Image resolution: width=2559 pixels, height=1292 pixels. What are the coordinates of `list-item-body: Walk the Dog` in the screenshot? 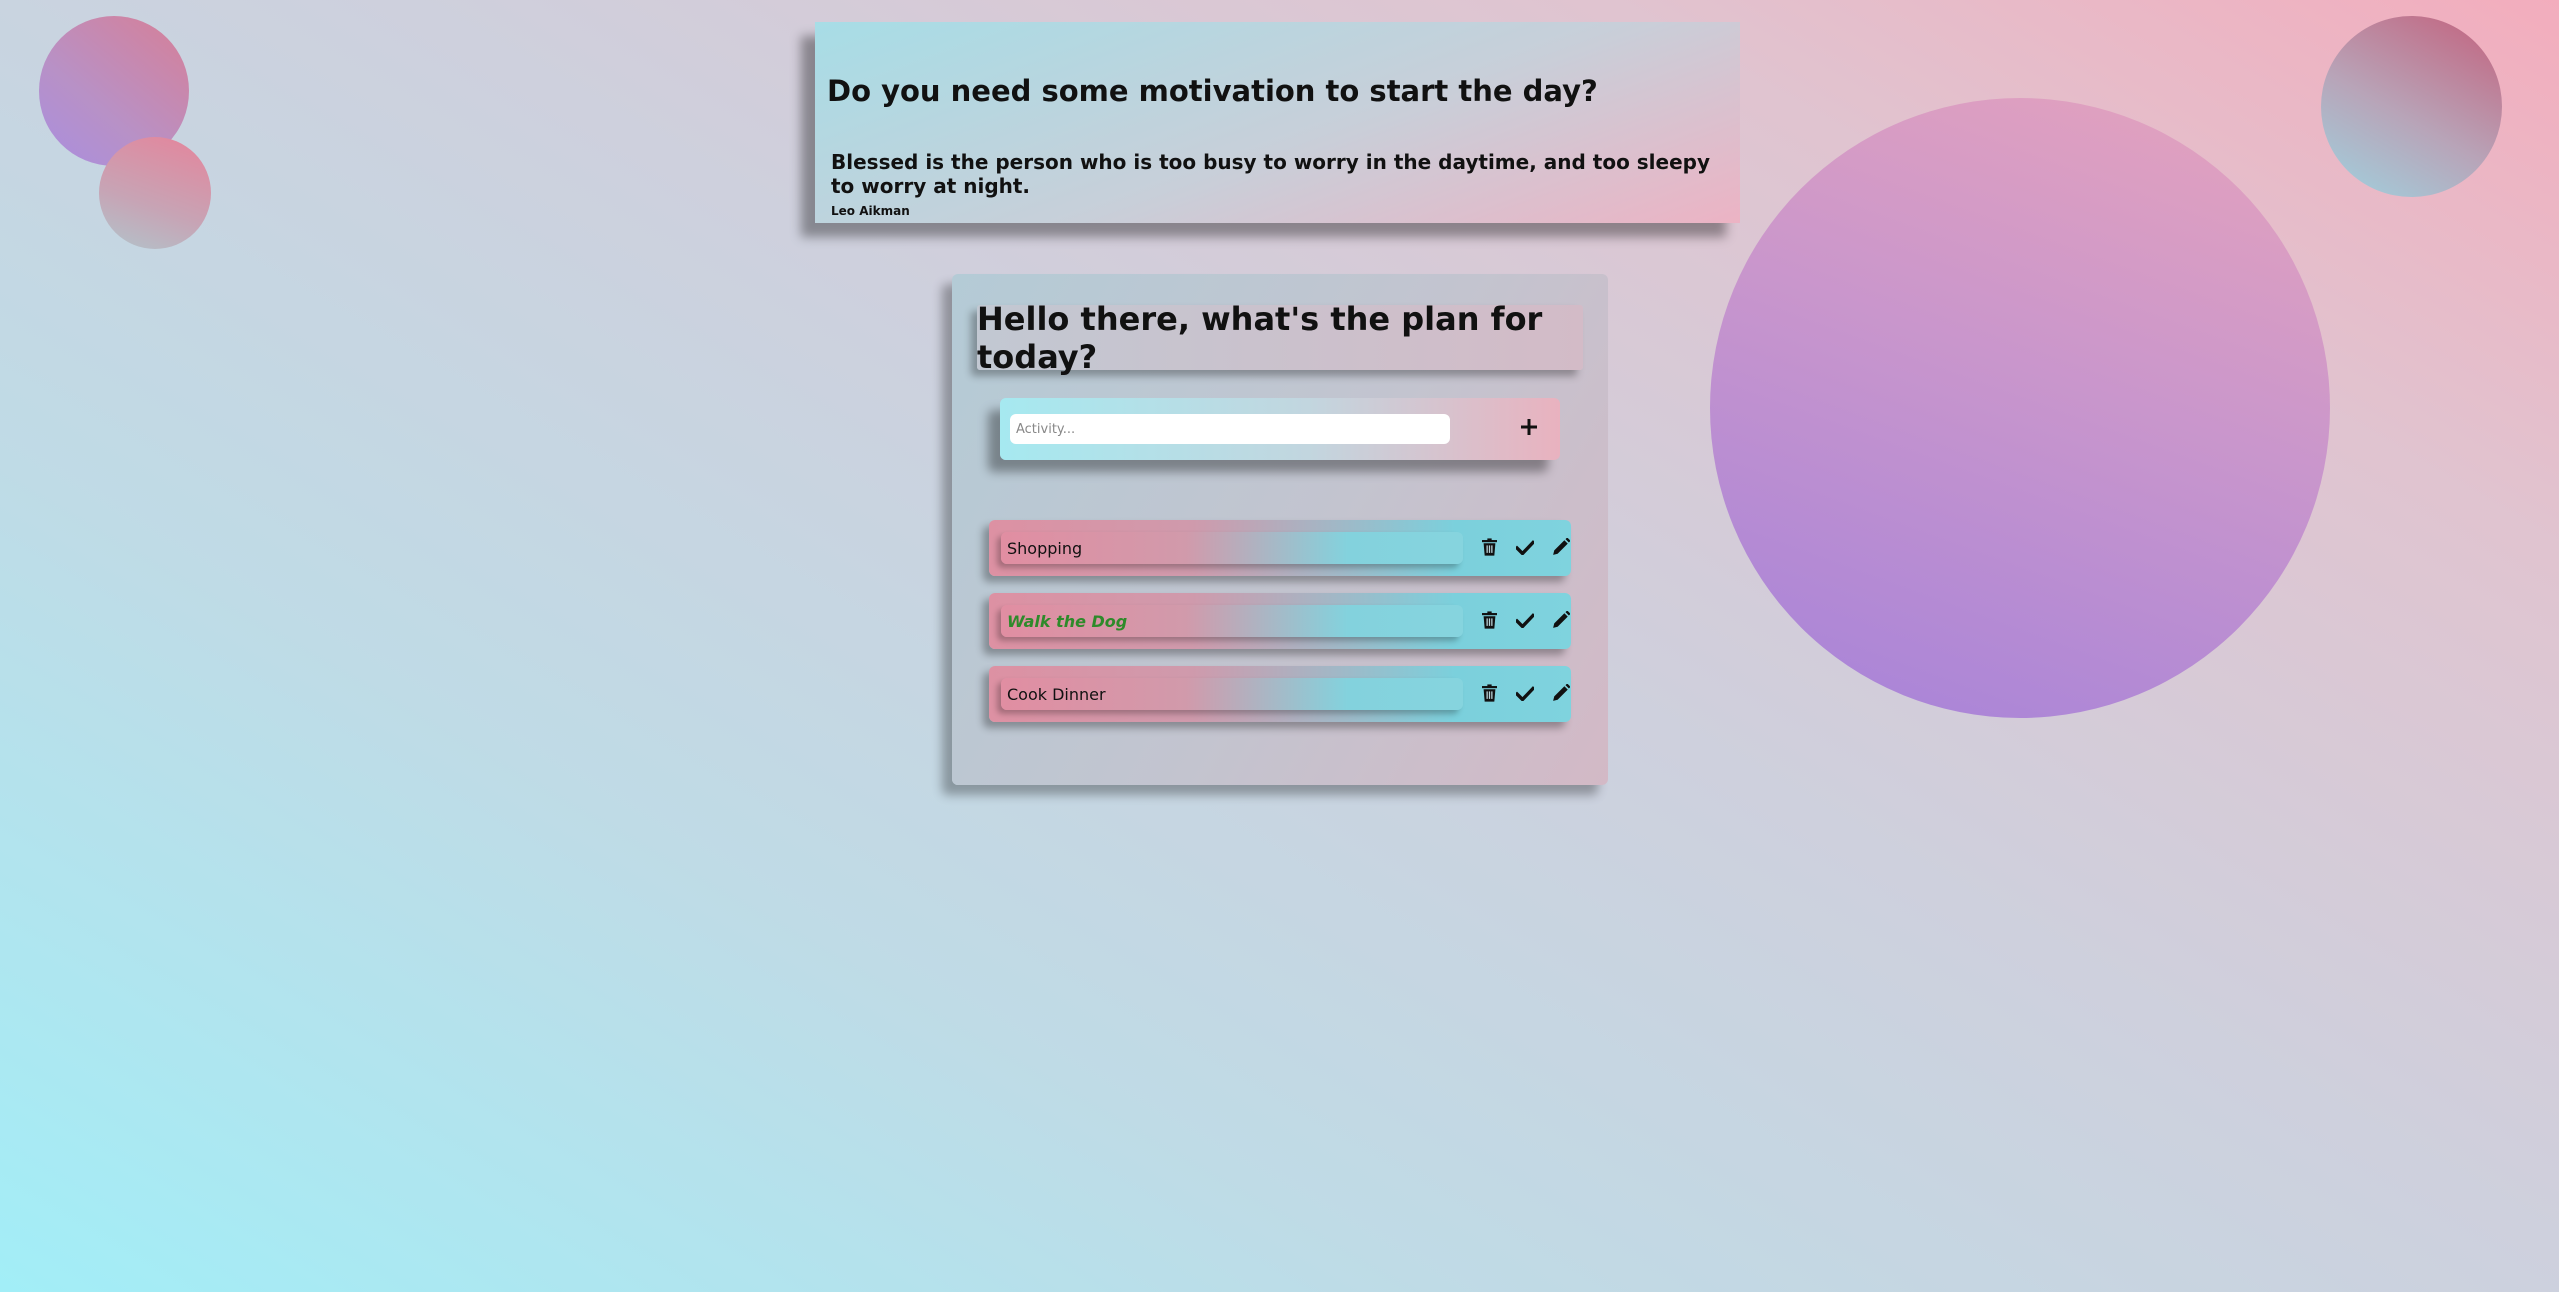 It's located at (1232, 621).